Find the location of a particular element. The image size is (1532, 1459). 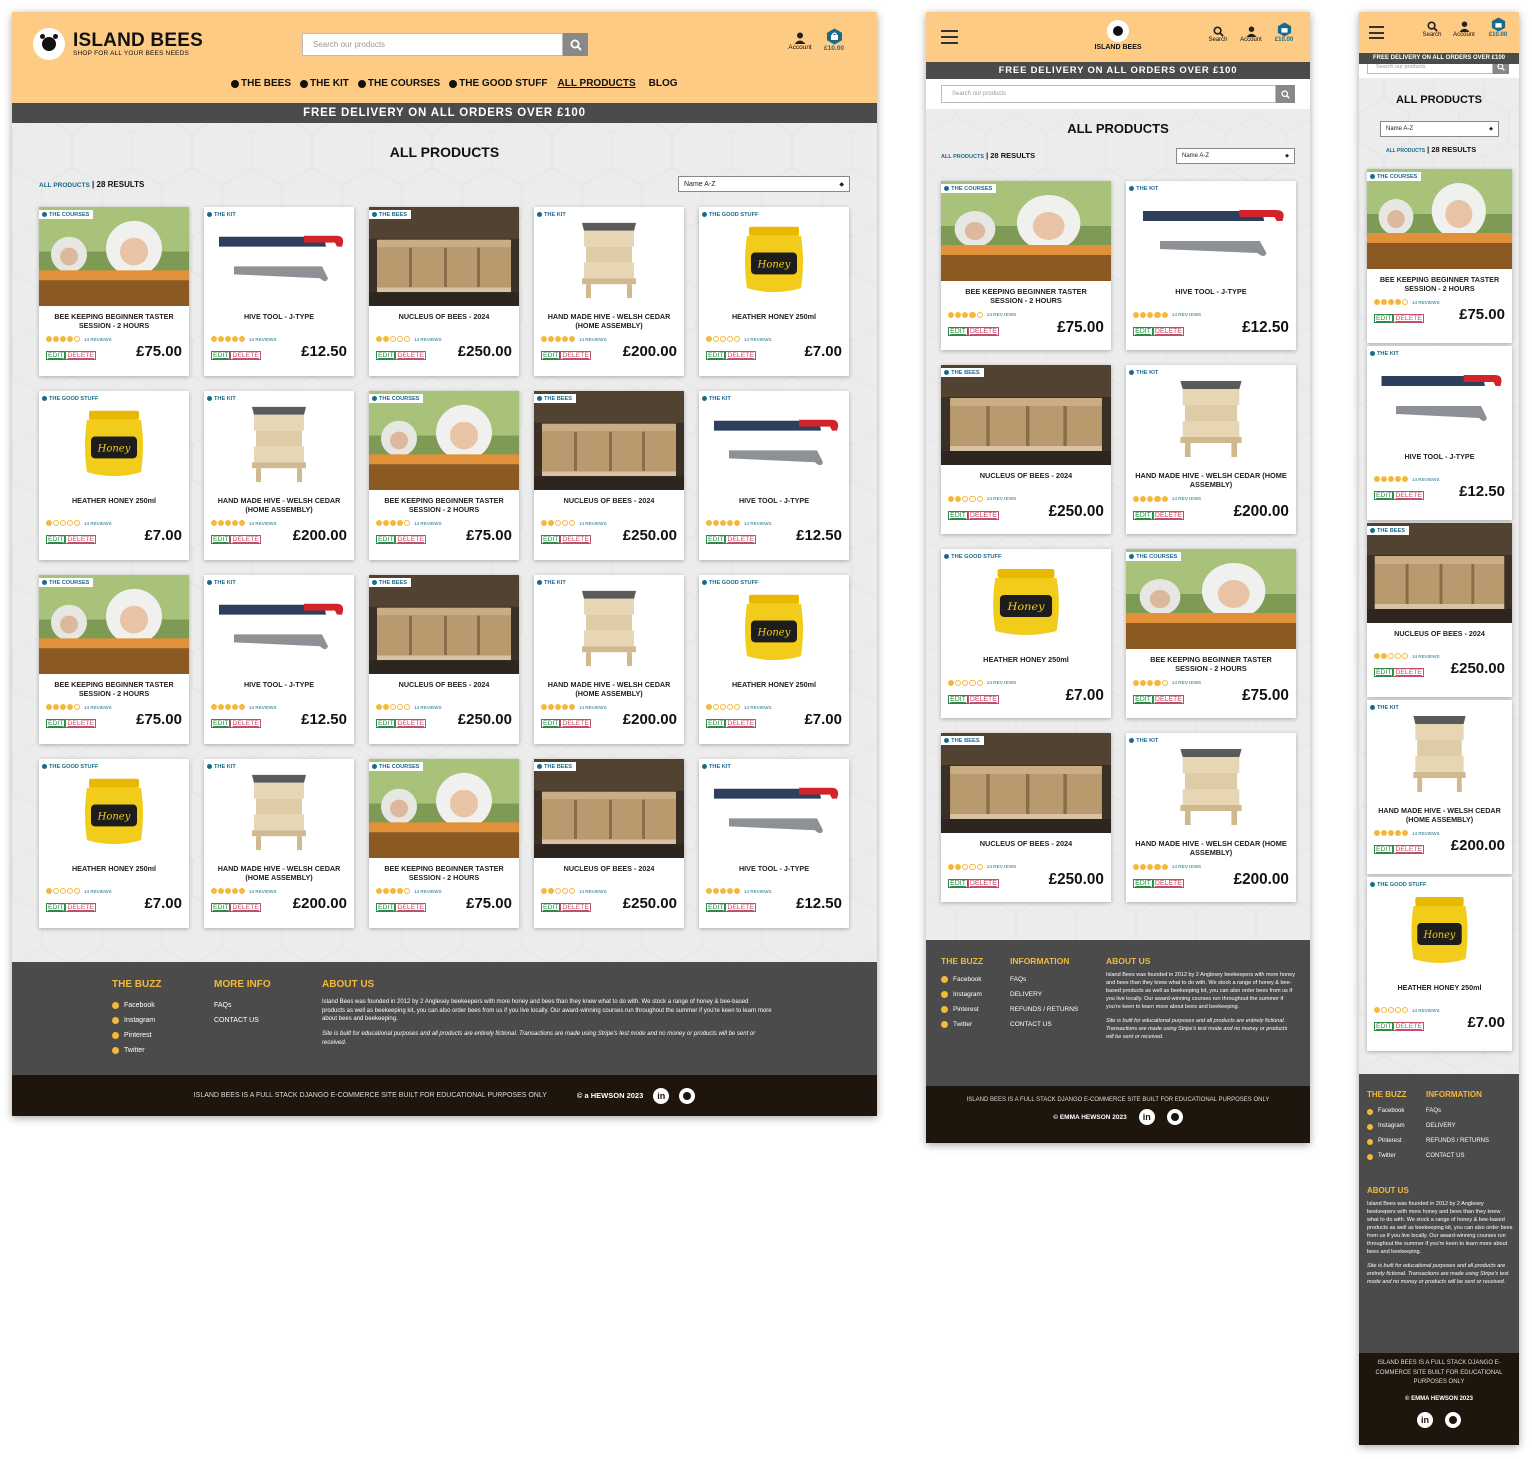

nav-the-good-stuff: THE GOOD STUFF is located at coordinates (498, 83).